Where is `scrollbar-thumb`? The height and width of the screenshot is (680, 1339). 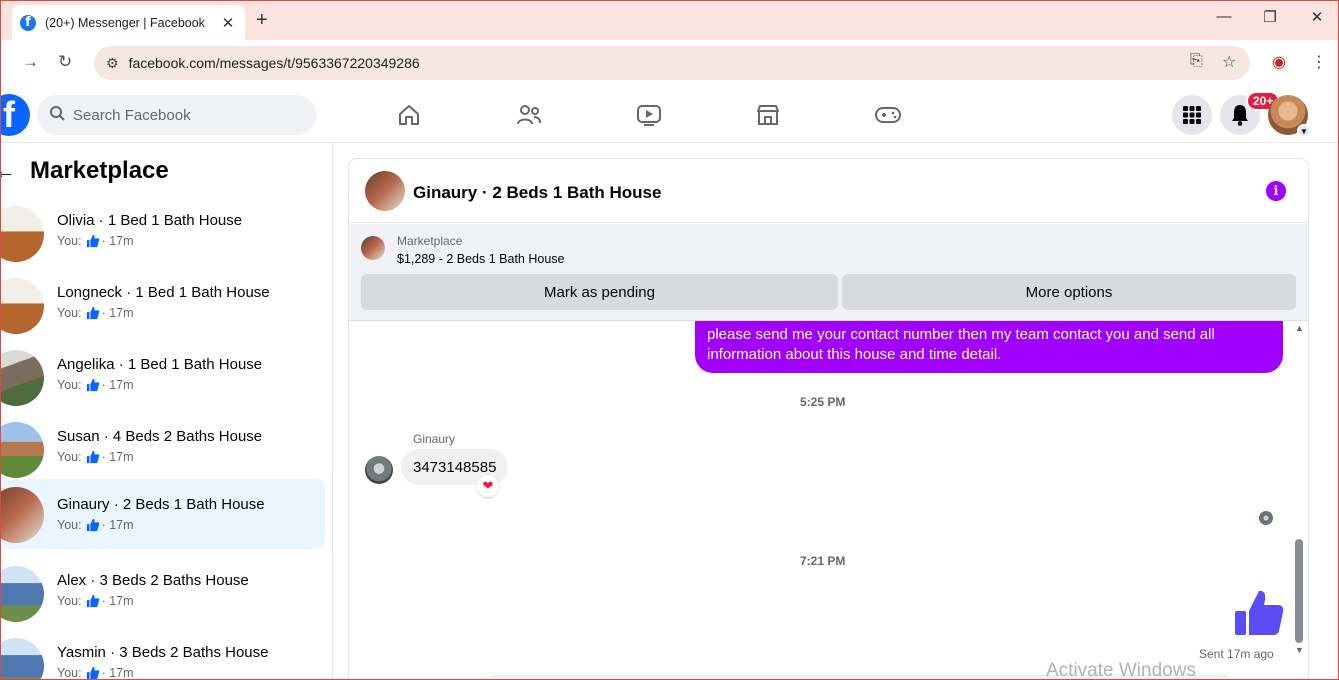 scrollbar-thumb is located at coordinates (1299, 591).